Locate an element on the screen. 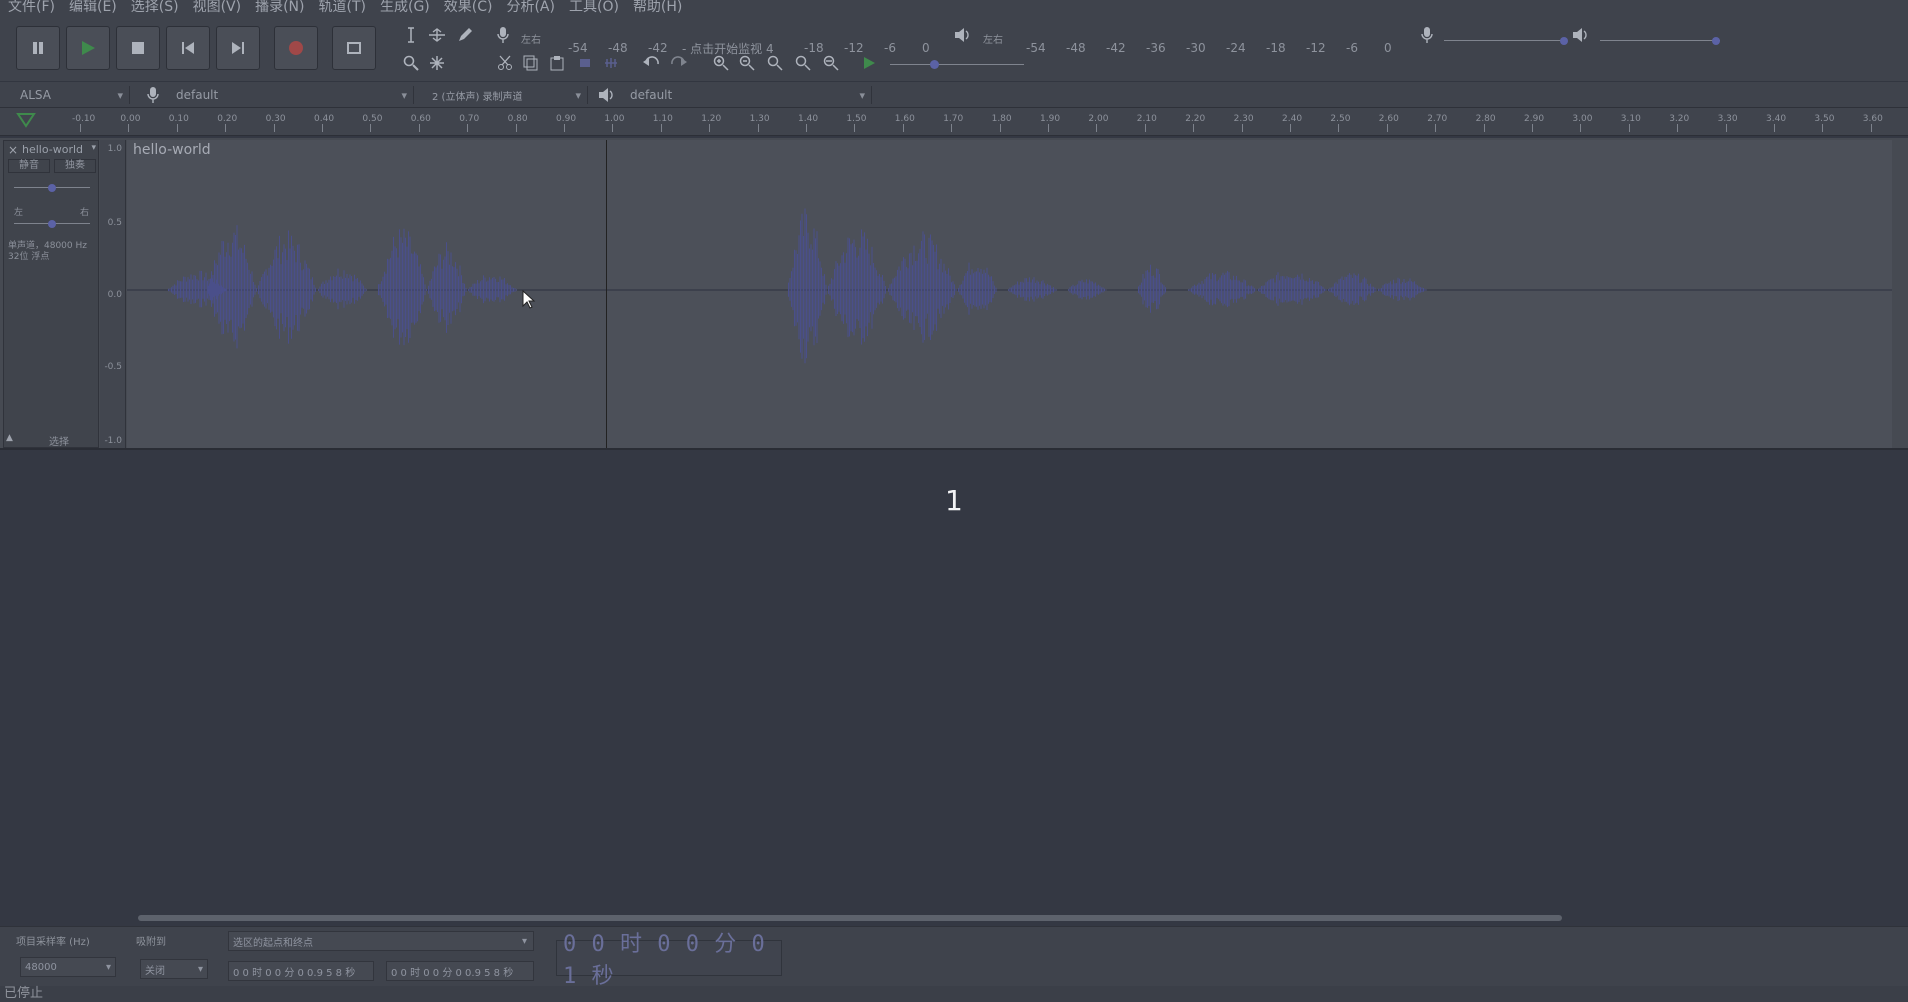  envelope-tool is located at coordinates (437, 35).